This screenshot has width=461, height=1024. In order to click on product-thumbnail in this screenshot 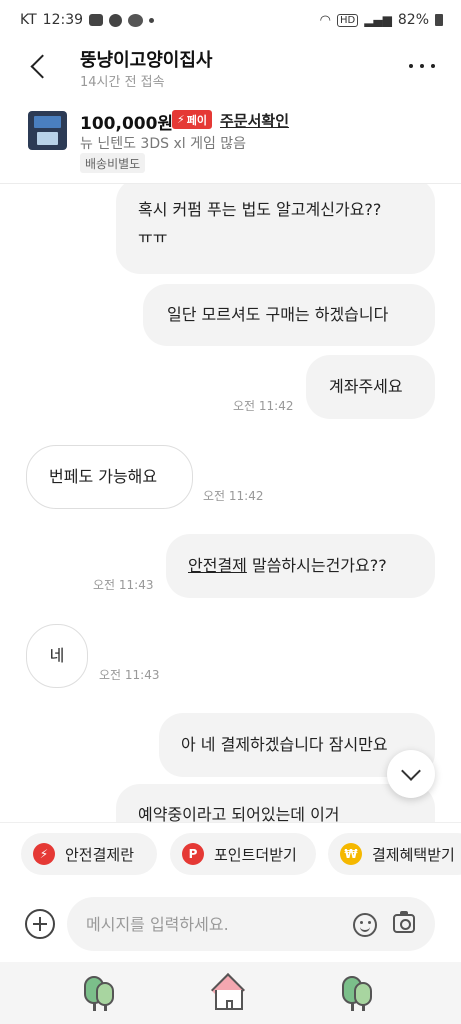, I will do `click(47, 130)`.